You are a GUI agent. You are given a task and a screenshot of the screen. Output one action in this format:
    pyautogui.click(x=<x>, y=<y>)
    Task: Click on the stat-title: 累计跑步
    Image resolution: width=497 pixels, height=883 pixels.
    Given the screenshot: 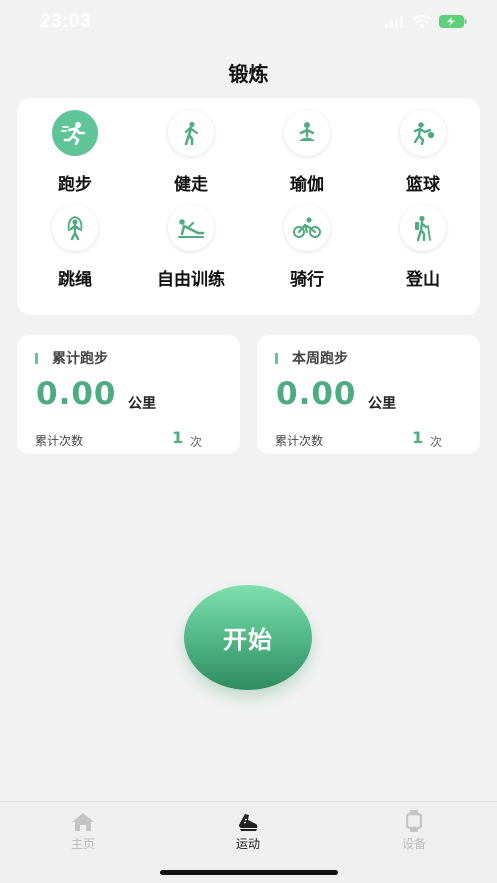 What is the action you would take?
    pyautogui.click(x=71, y=358)
    